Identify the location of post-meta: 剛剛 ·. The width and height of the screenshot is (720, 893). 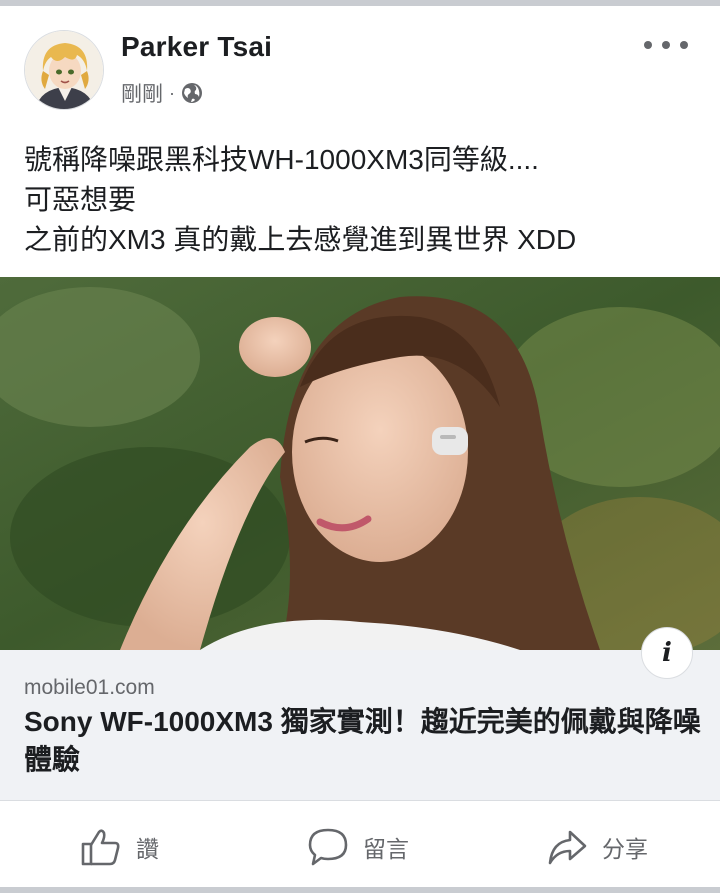
(162, 93).